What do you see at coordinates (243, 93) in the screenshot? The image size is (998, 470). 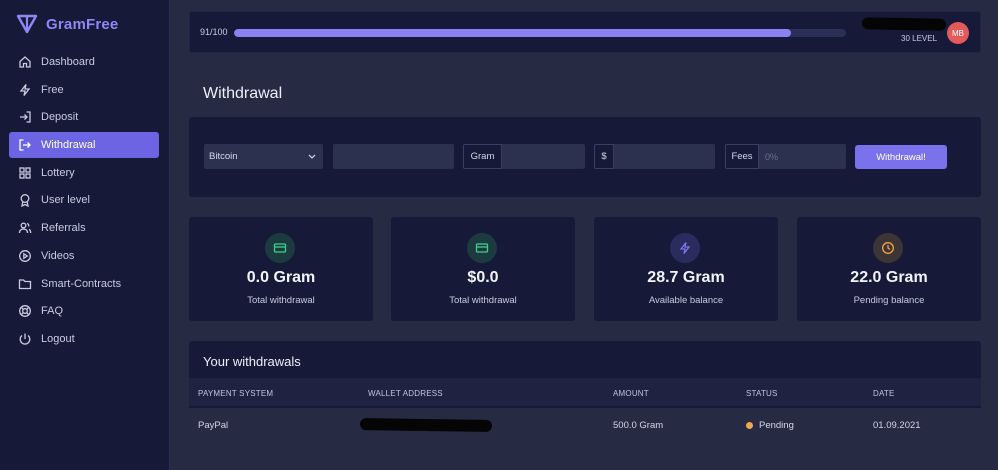 I see `page-title: Withdrawal` at bounding box center [243, 93].